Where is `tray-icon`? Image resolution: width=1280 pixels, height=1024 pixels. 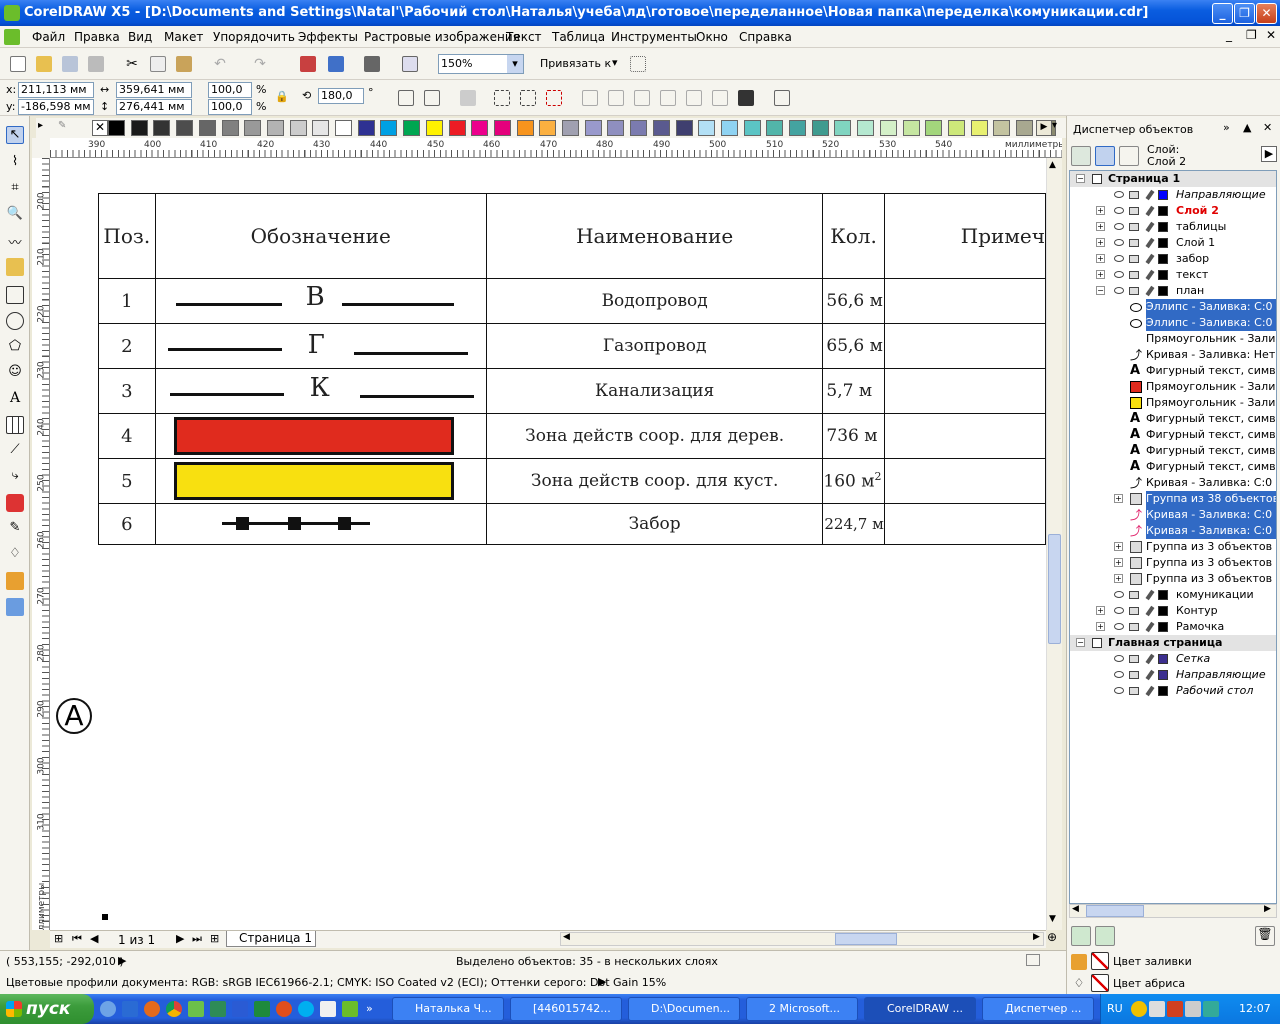 tray-icon is located at coordinates (1157, 1009).